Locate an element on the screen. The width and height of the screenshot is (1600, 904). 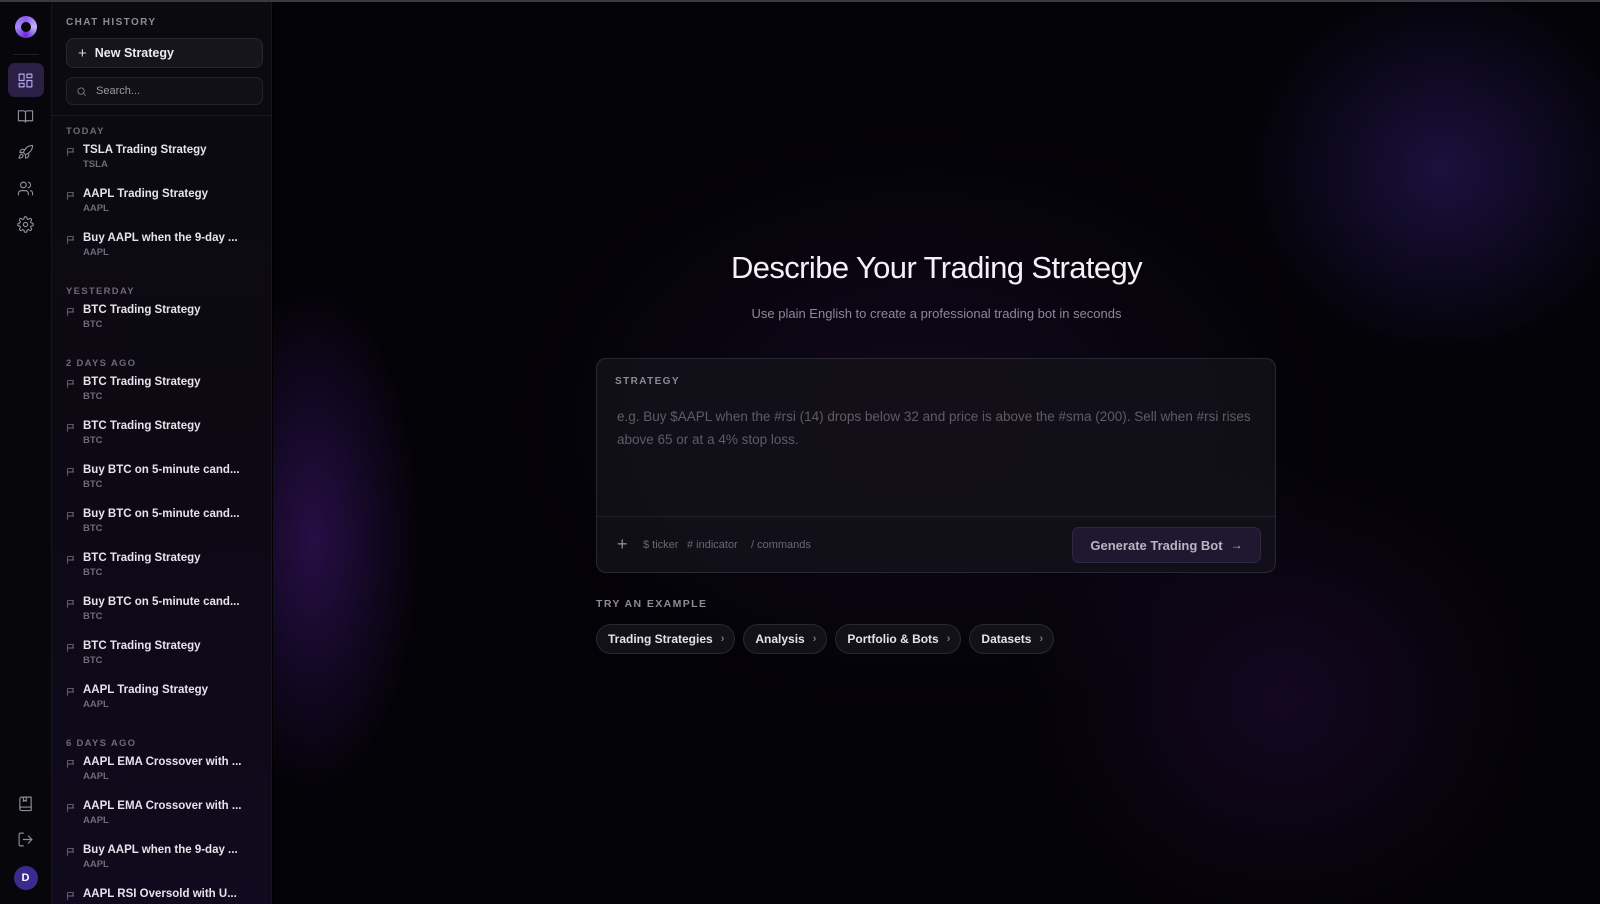
search-box is located at coordinates (164, 91).